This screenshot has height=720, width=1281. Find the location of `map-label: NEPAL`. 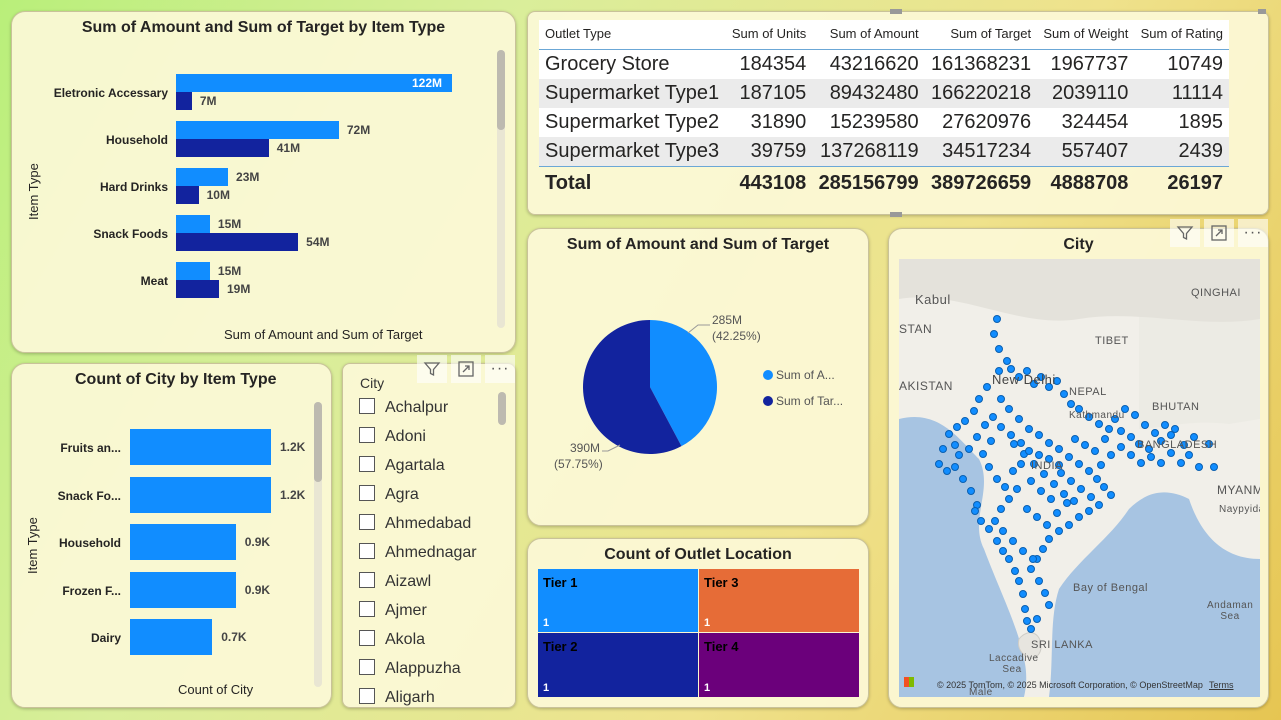

map-label: NEPAL is located at coordinates (1088, 392).